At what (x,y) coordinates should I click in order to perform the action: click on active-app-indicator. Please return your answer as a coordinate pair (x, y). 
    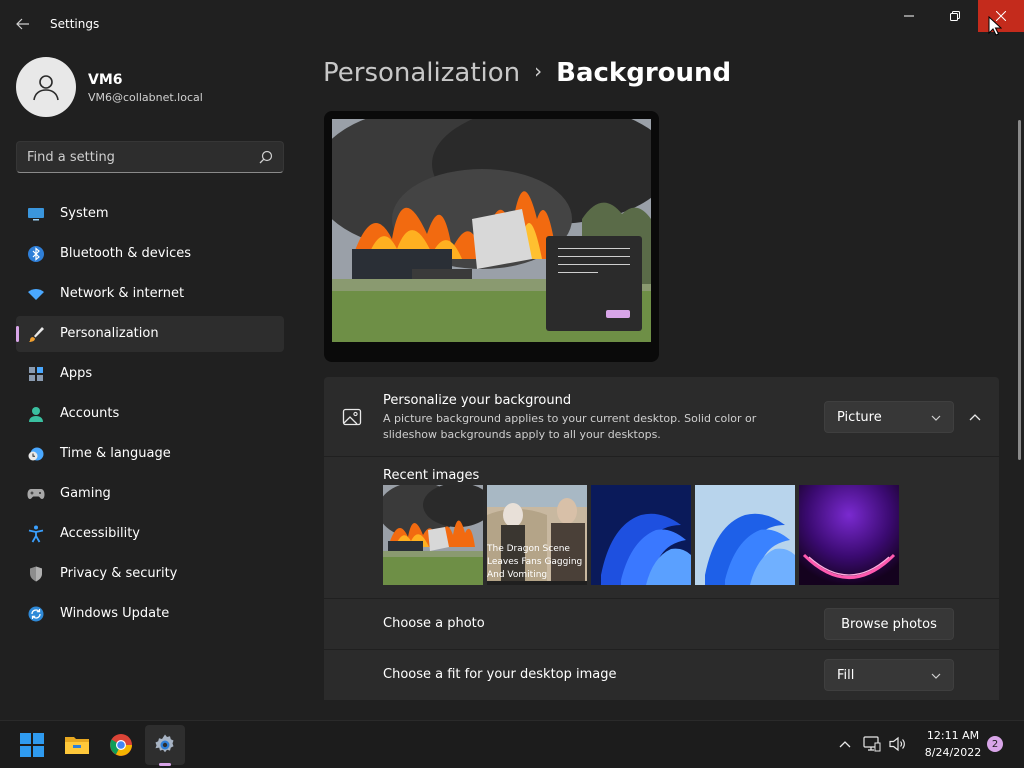
    Looking at the image, I should click on (165, 764).